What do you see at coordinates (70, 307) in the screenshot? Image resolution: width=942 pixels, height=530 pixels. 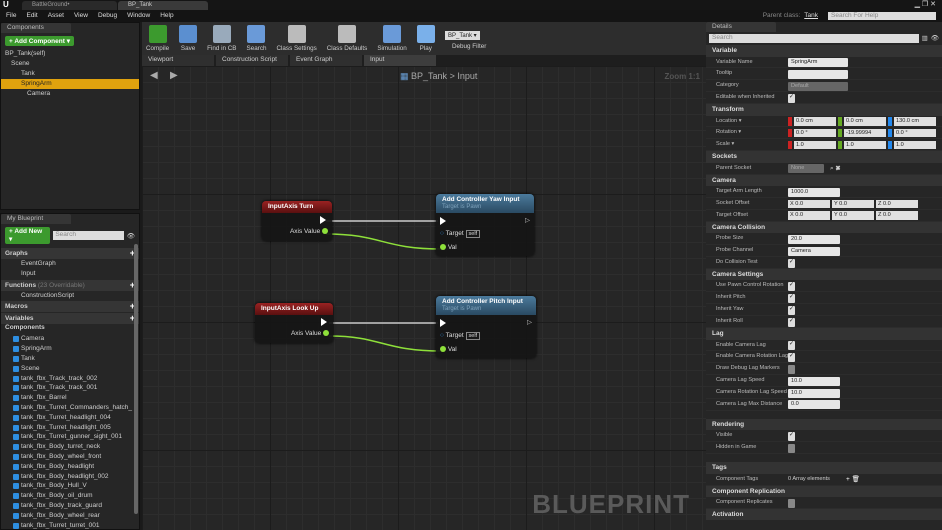 I see `macros-section: Macros +` at bounding box center [70, 307].